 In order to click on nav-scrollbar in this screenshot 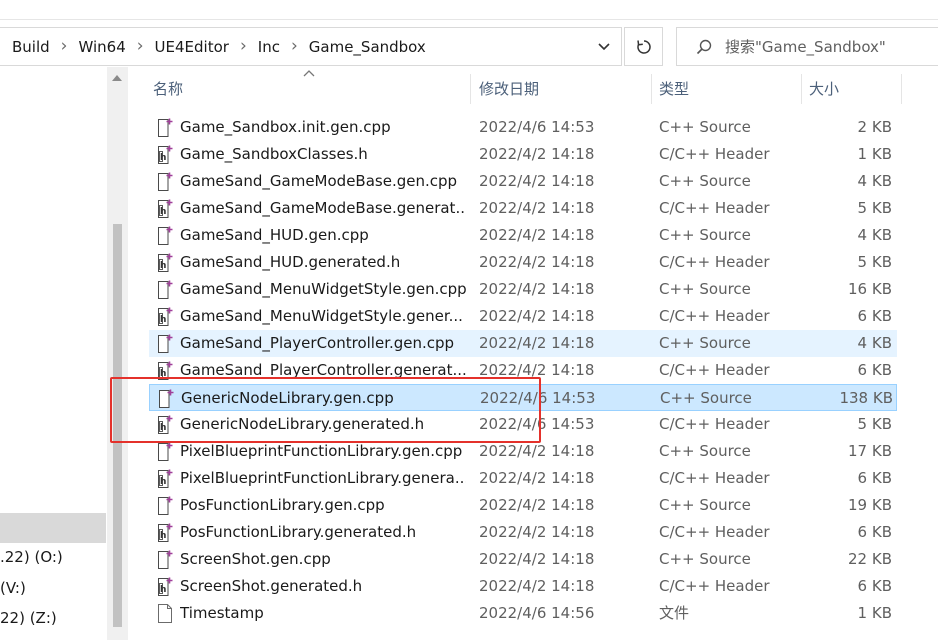, I will do `click(117, 353)`.